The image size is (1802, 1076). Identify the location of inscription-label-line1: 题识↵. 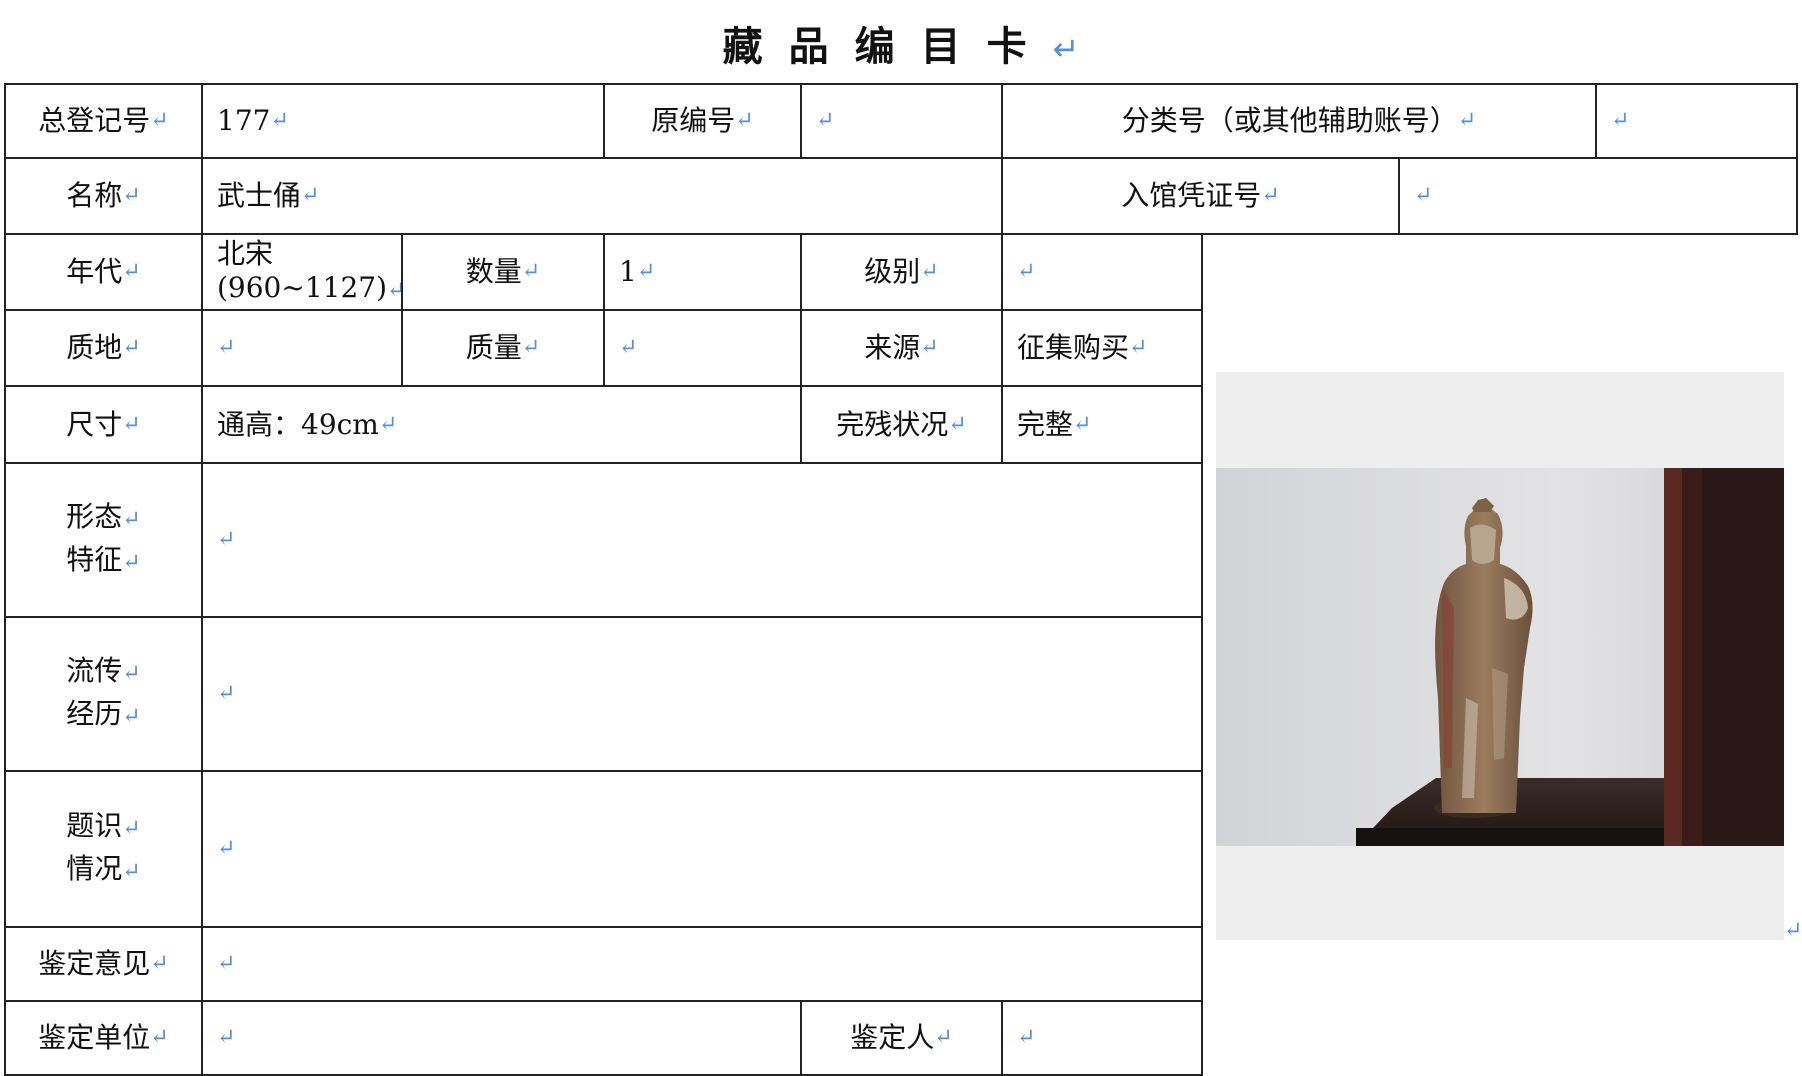
(103, 825).